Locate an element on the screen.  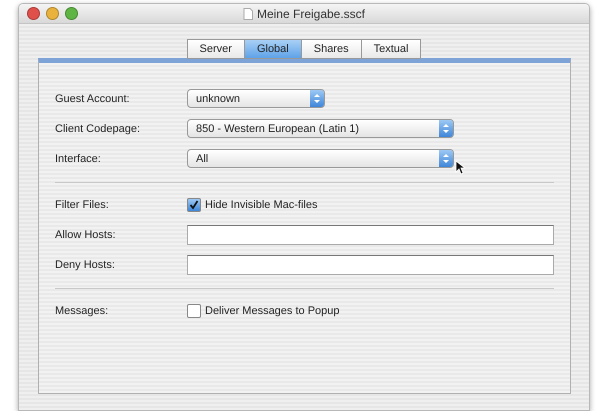
checkbox-label: Deliver Messages to Popup is located at coordinates (272, 310).